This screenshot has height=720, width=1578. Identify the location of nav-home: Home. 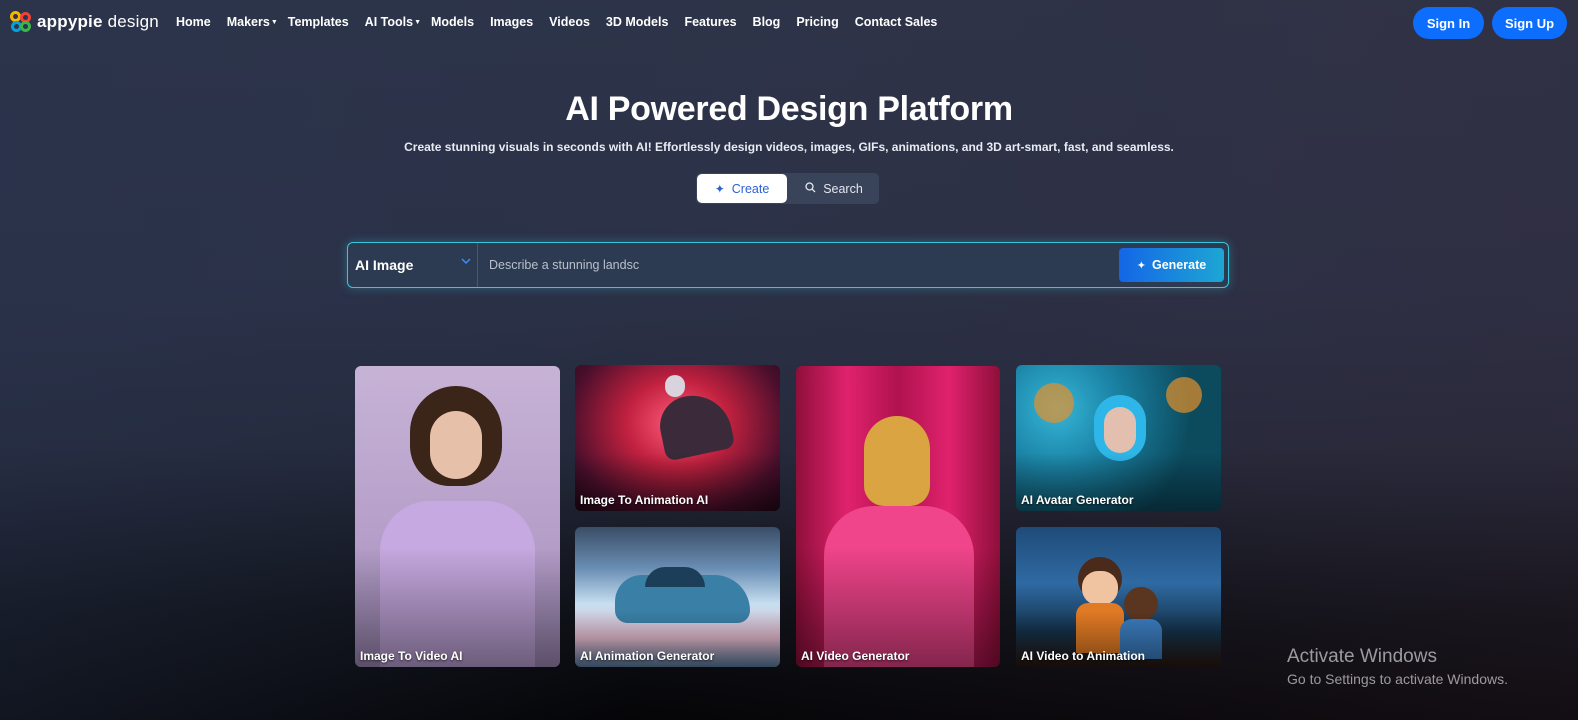
(193, 22).